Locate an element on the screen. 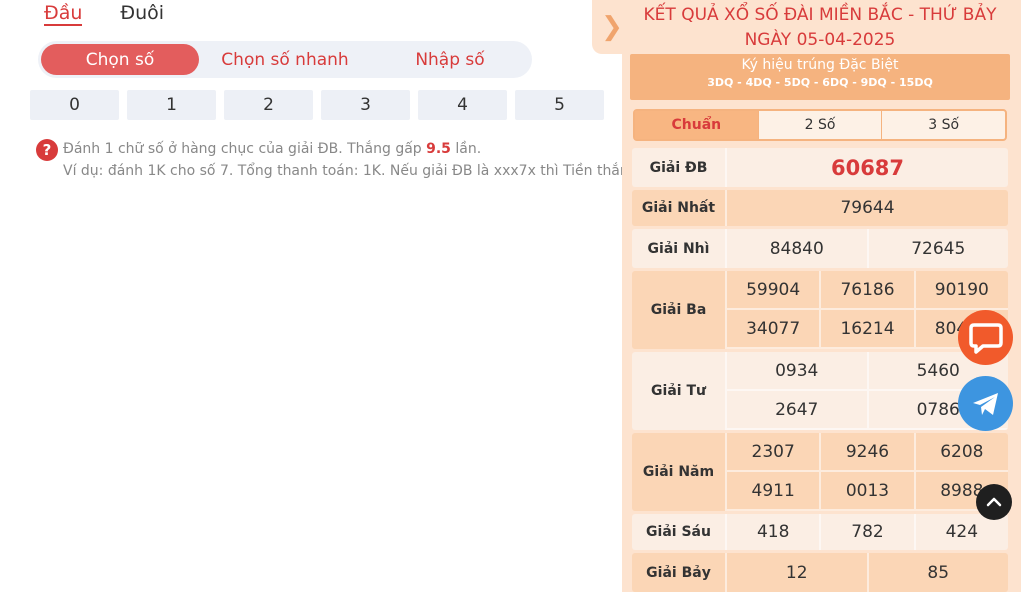 The width and height of the screenshot is (1021, 592). prize-number: 6208 is located at coordinates (960, 452).